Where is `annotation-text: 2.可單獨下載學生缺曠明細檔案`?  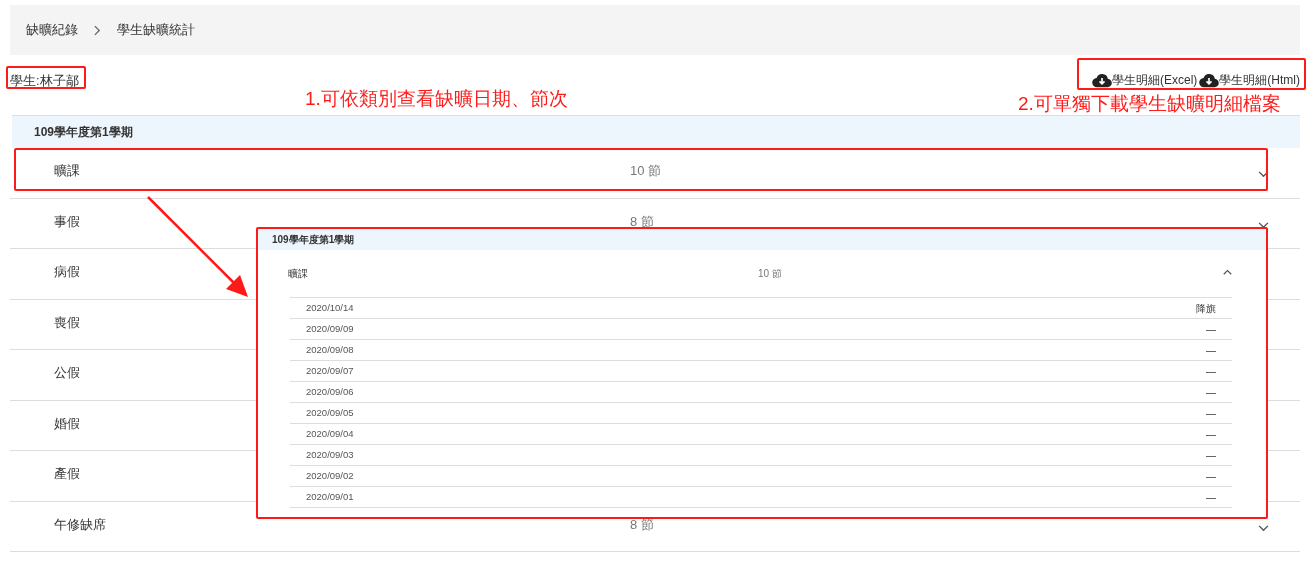
annotation-text: 2.可單獨下載學生缺曠明細檔案 is located at coordinates (1149, 104).